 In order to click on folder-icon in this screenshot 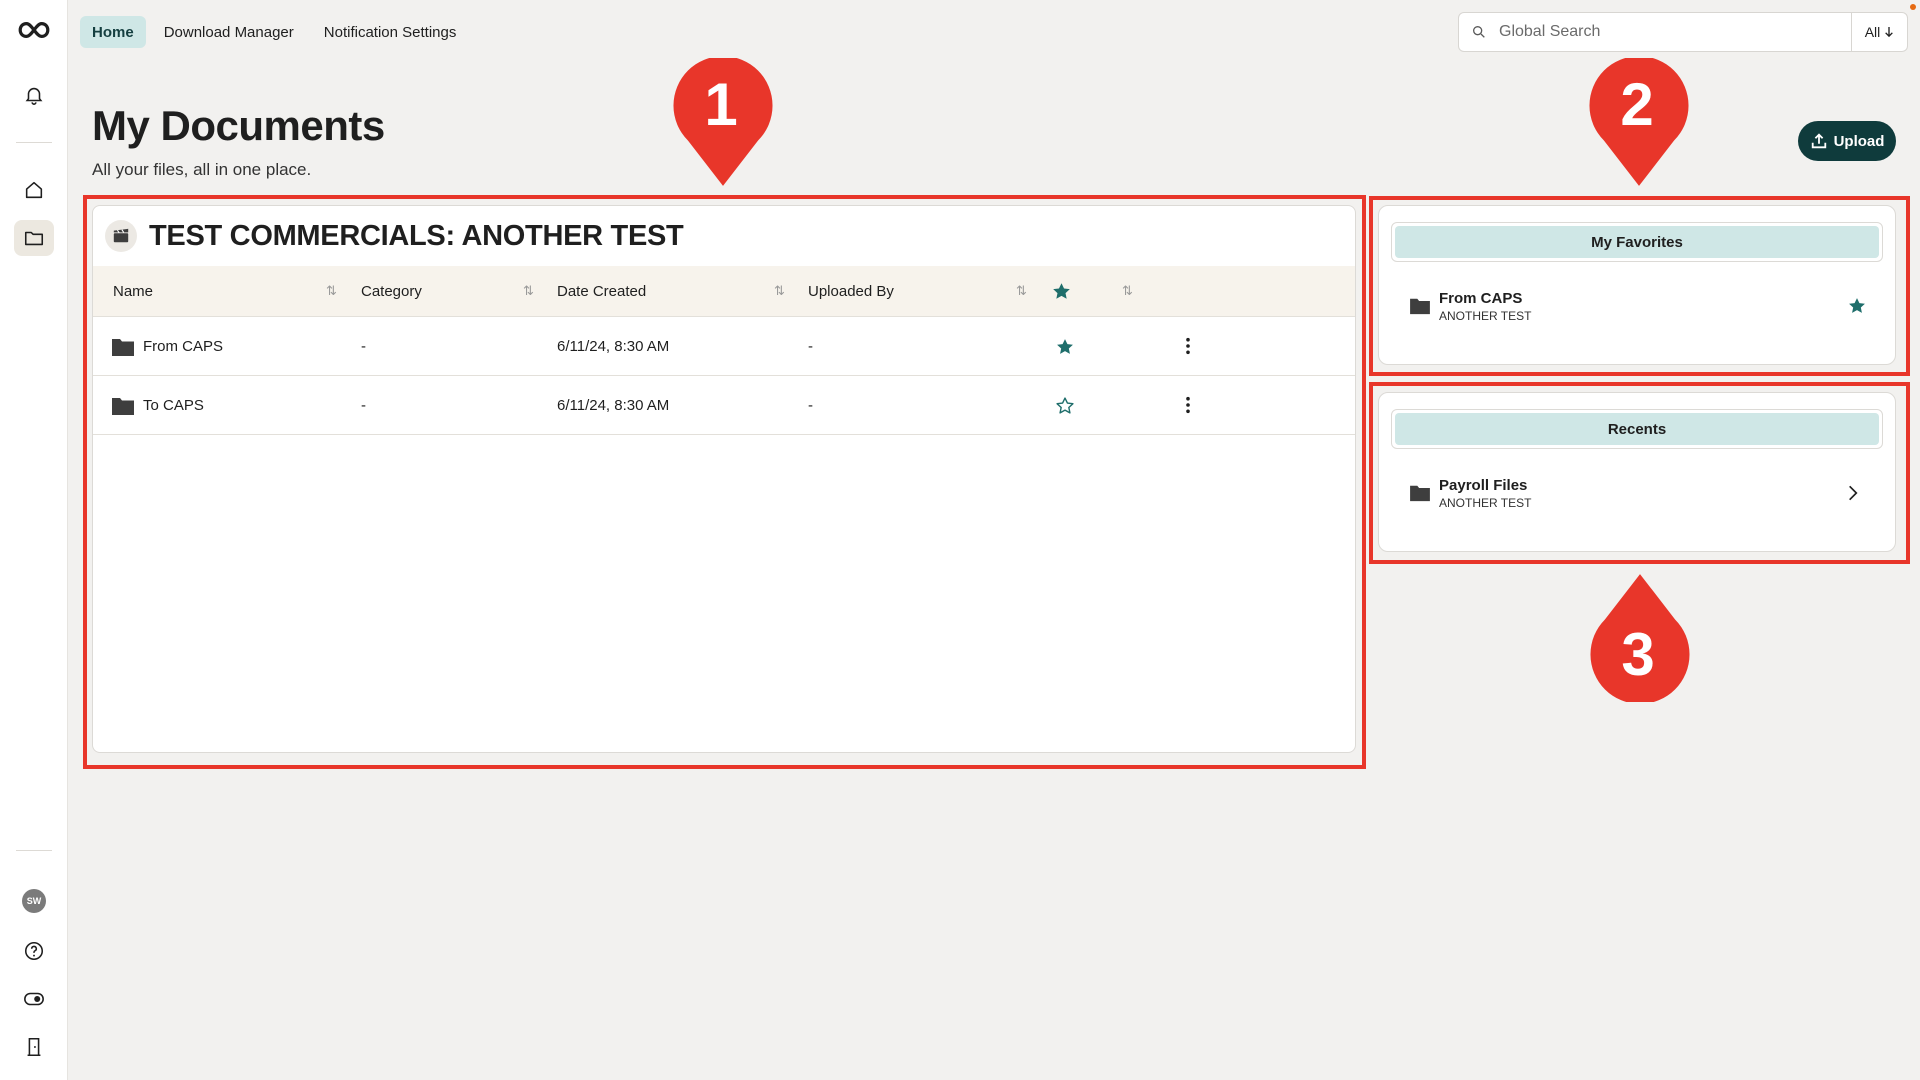, I will do `click(34, 238)`.